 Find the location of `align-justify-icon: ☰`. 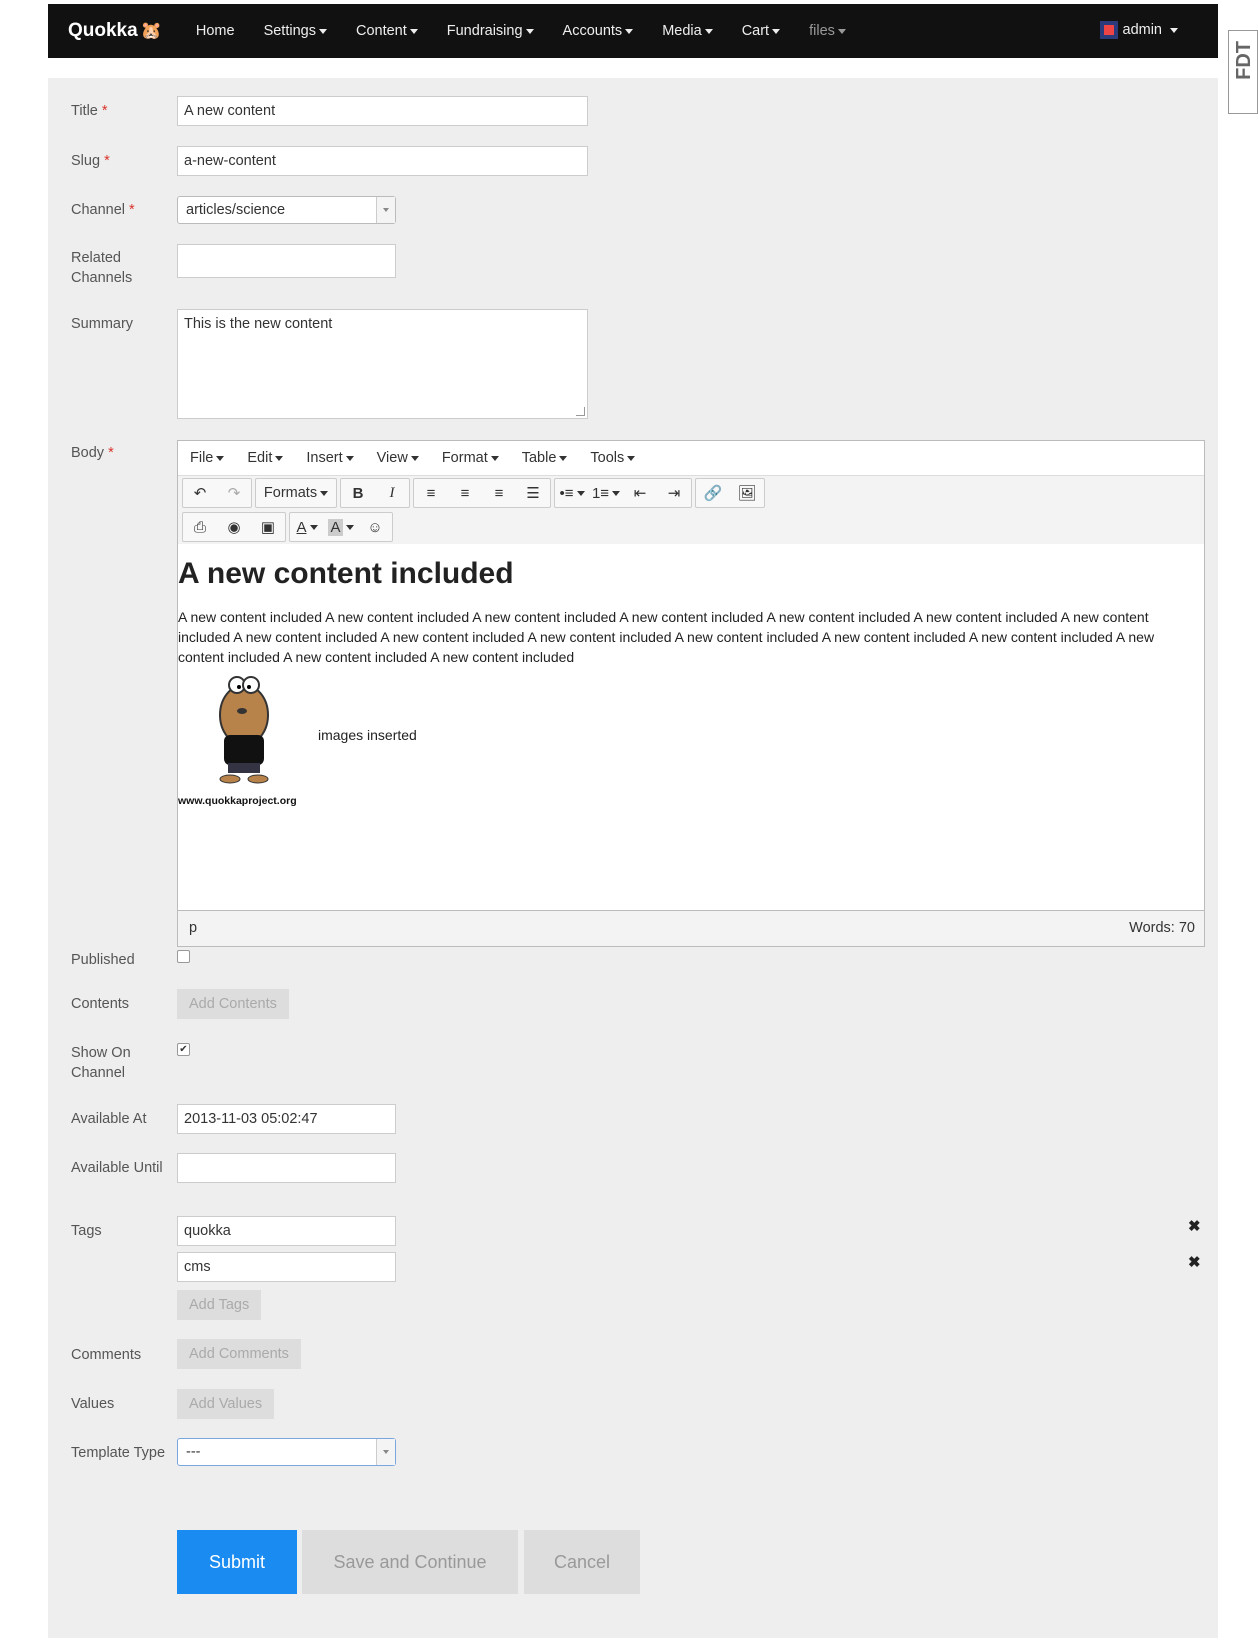

align-justify-icon: ☰ is located at coordinates (533, 493).